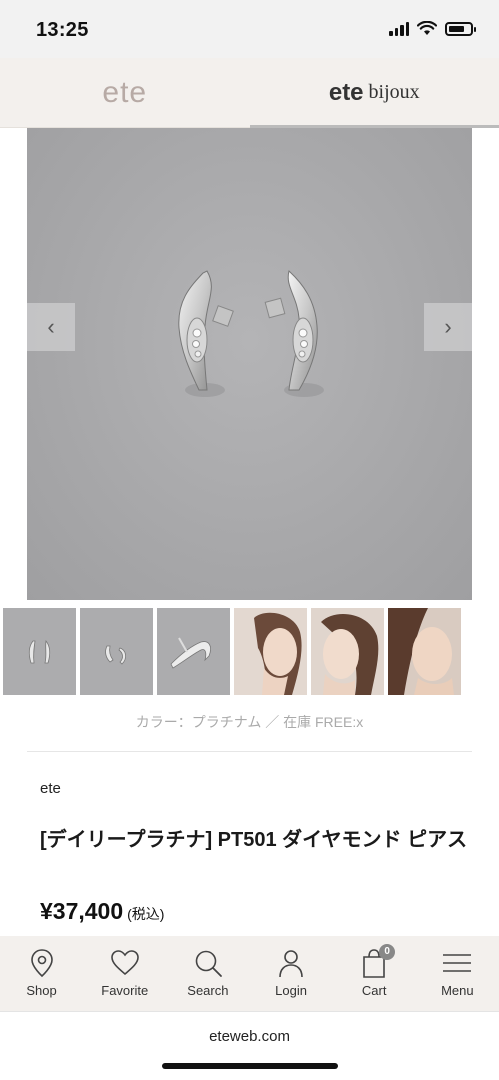  I want to click on tab-ete: ete, so click(125, 92).